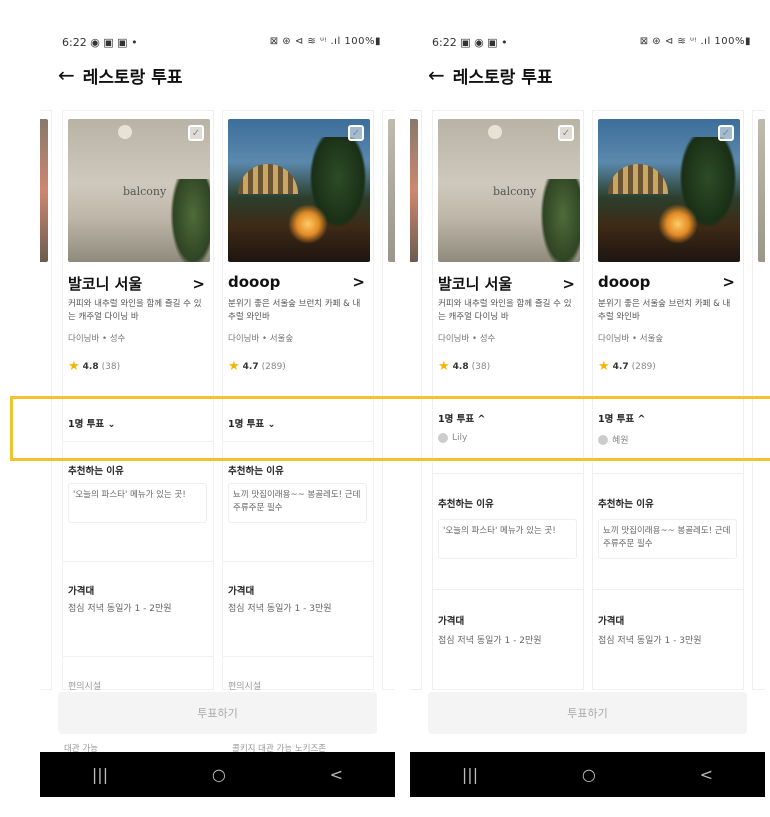 The width and height of the screenshot is (770, 817). I want to click on status-bar: 6:22 ▣ ◉ ▣ • ⊠ ⊛ ⊲ ≋ ᵘᵎ .ıl 100%▮, so click(591, 44).